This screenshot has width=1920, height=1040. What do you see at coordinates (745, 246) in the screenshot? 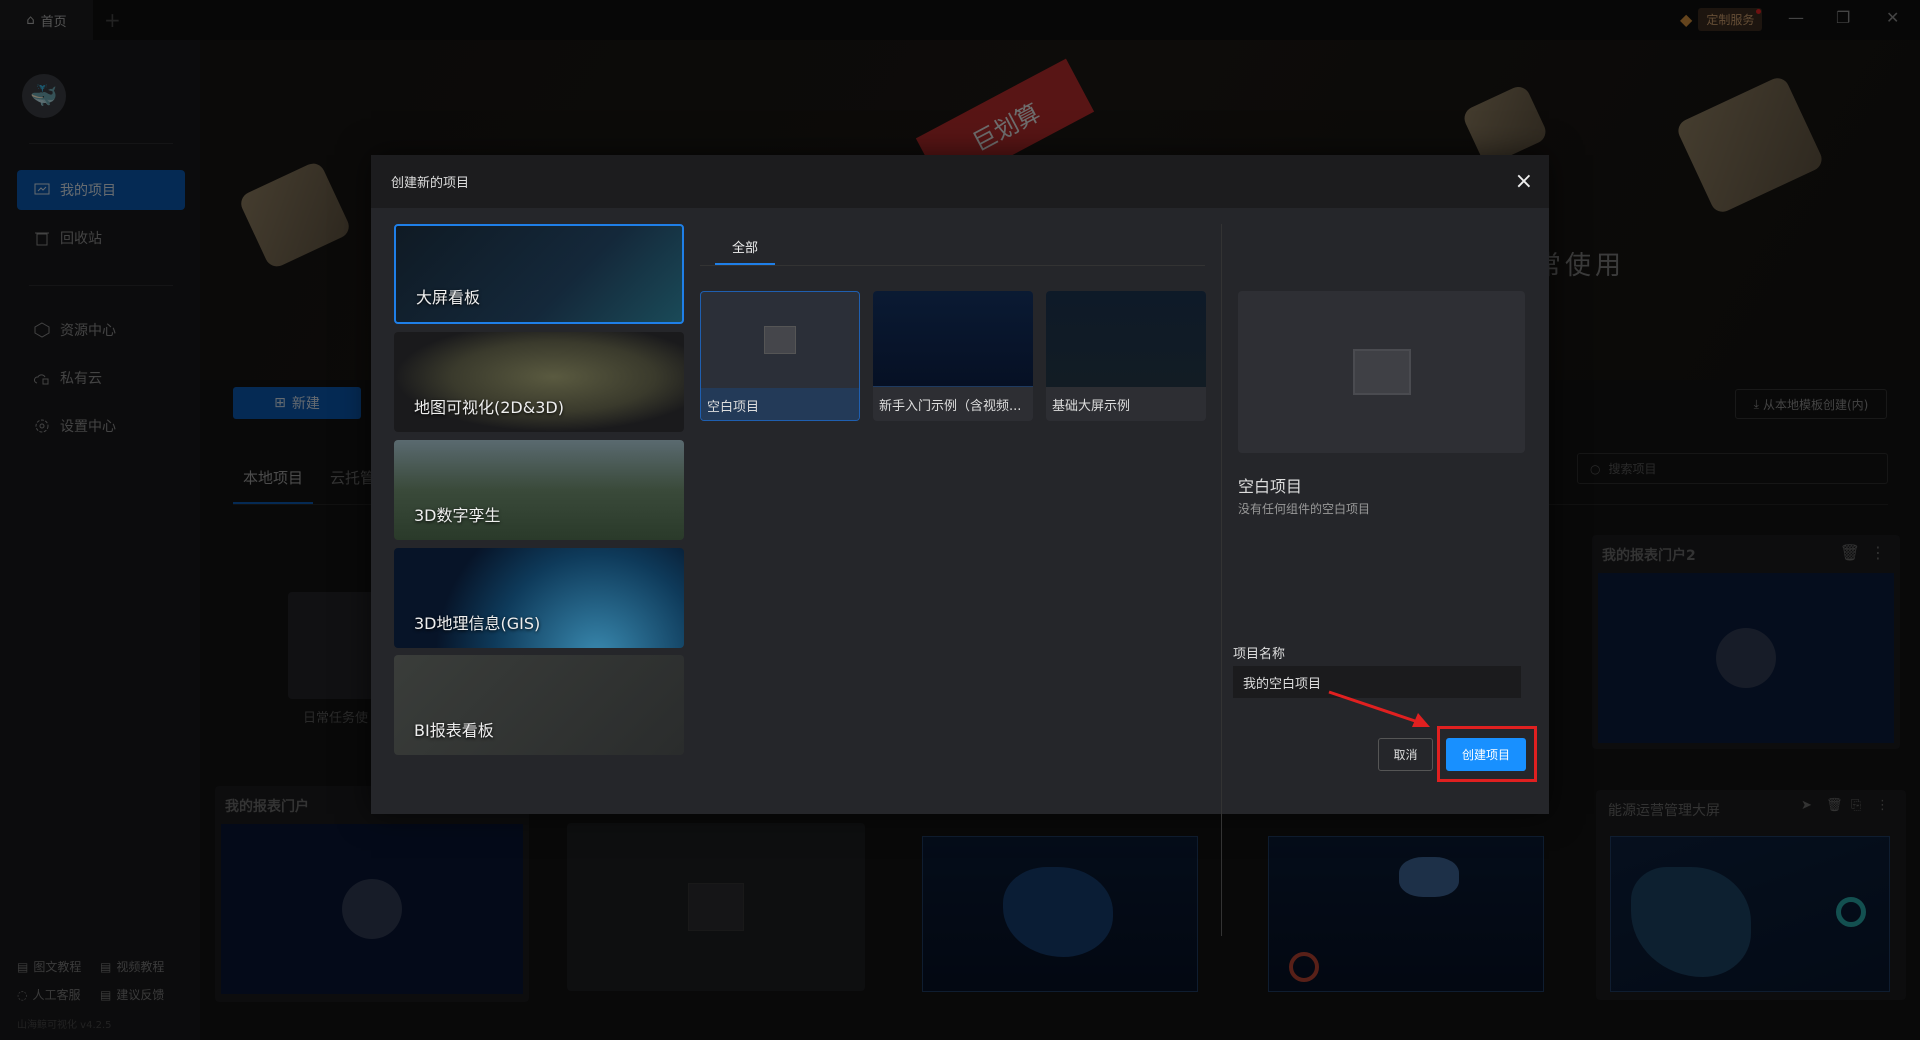
I see `filter-tab-all: 全部` at bounding box center [745, 246].